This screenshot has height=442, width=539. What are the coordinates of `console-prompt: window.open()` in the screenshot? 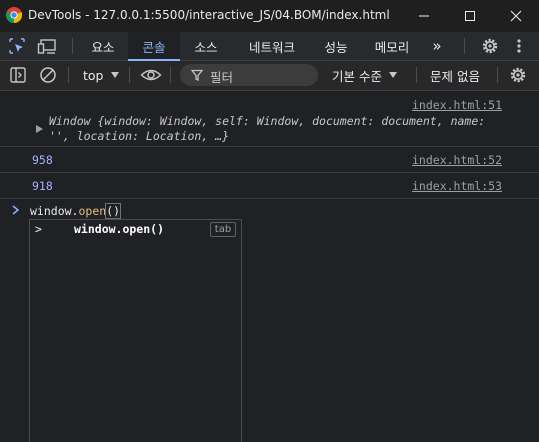 It's located at (269, 211).